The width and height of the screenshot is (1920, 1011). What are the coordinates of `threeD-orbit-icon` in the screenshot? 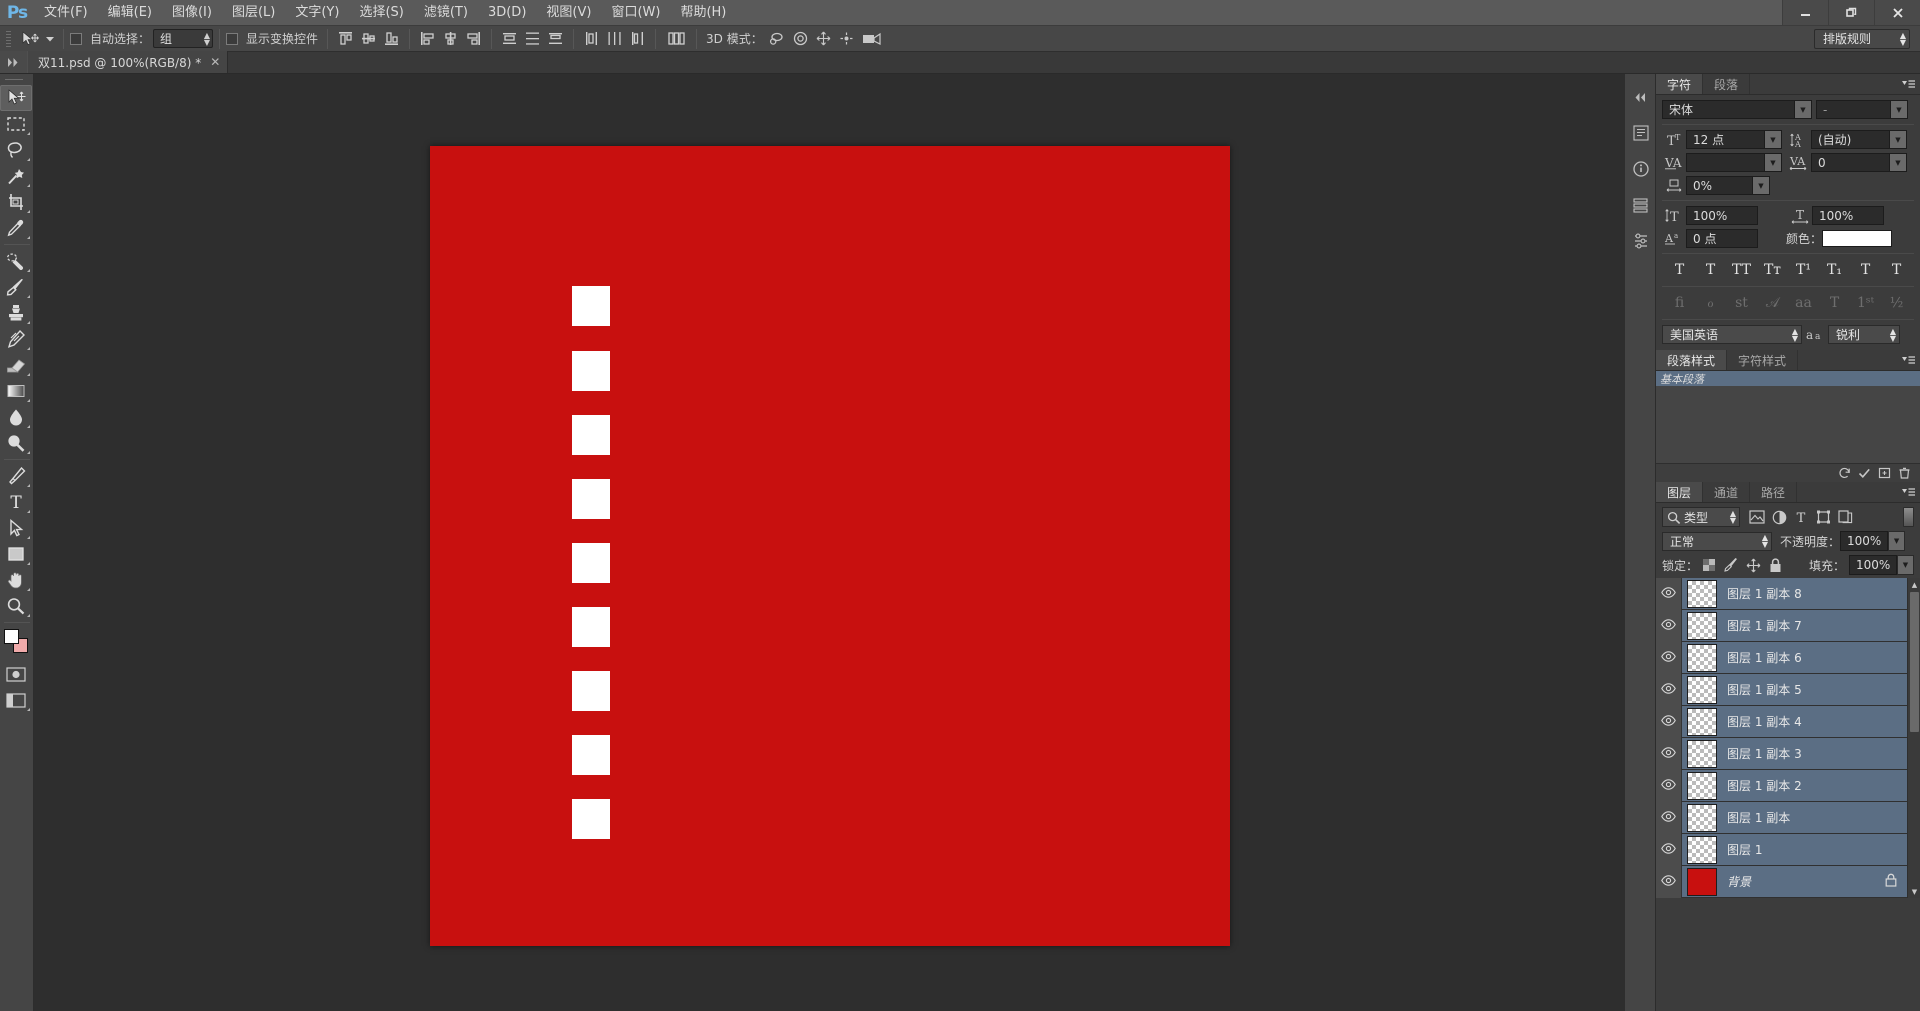 It's located at (777, 39).